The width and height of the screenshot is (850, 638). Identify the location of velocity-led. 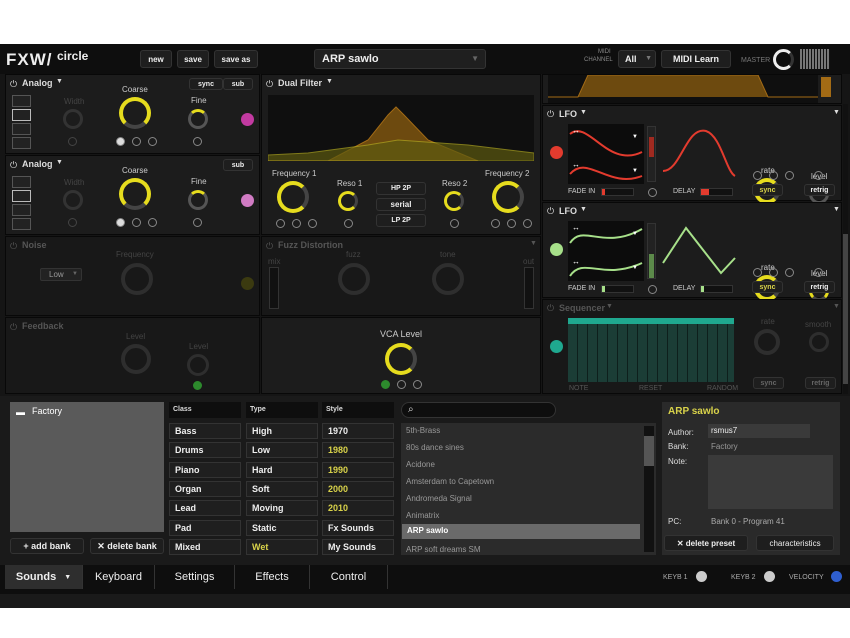
(836, 576).